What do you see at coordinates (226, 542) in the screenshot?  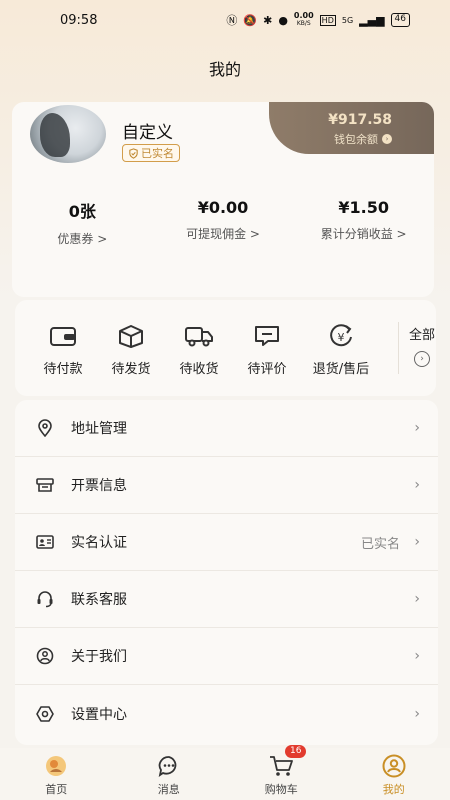 I see `menu-item-real-name: 实名认证 已实名 ›` at bounding box center [226, 542].